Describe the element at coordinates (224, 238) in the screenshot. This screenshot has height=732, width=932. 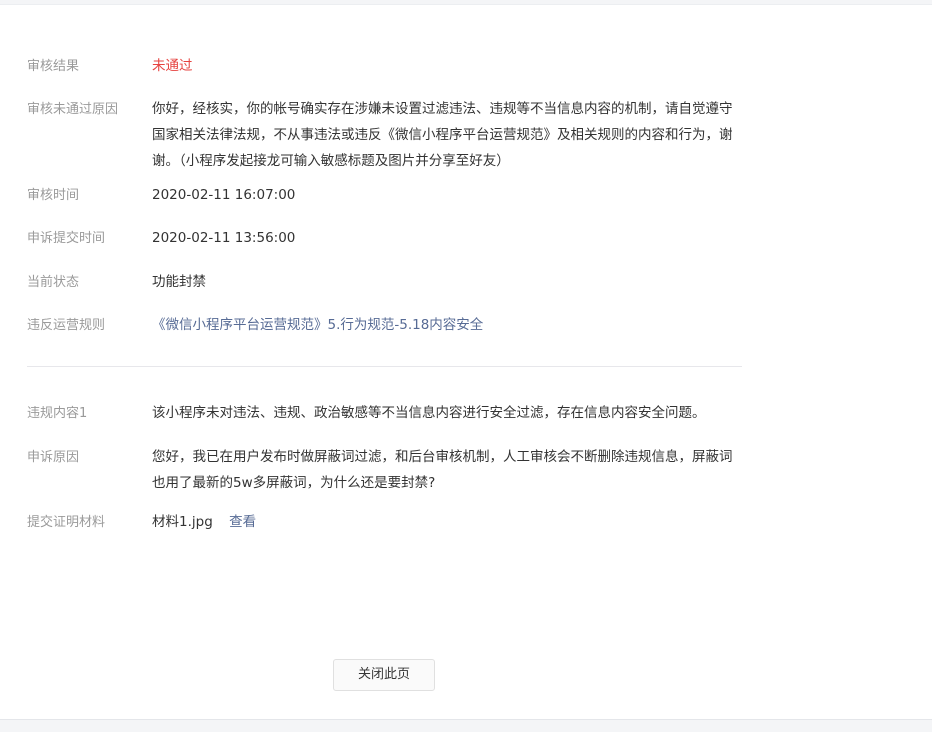
I see `appeal-time-value: 2020-02-11 13:56:00` at that location.